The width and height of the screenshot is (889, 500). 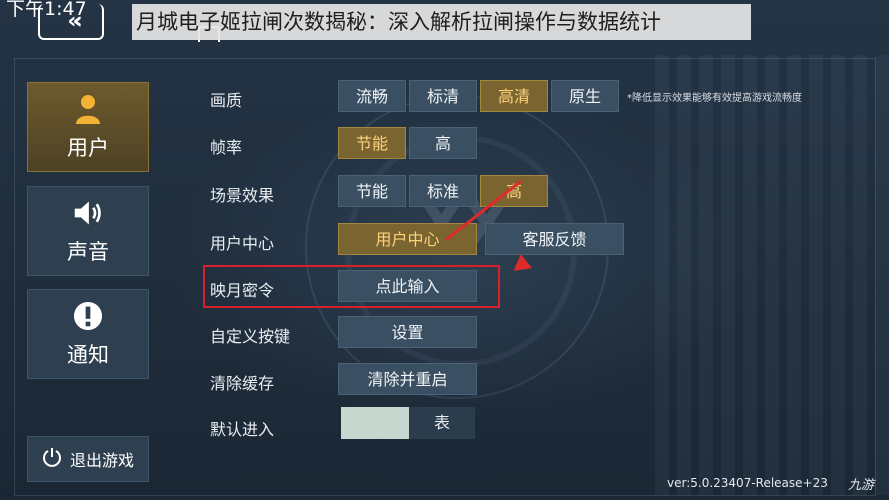 I want to click on back-button: «‹, so click(x=71, y=22).